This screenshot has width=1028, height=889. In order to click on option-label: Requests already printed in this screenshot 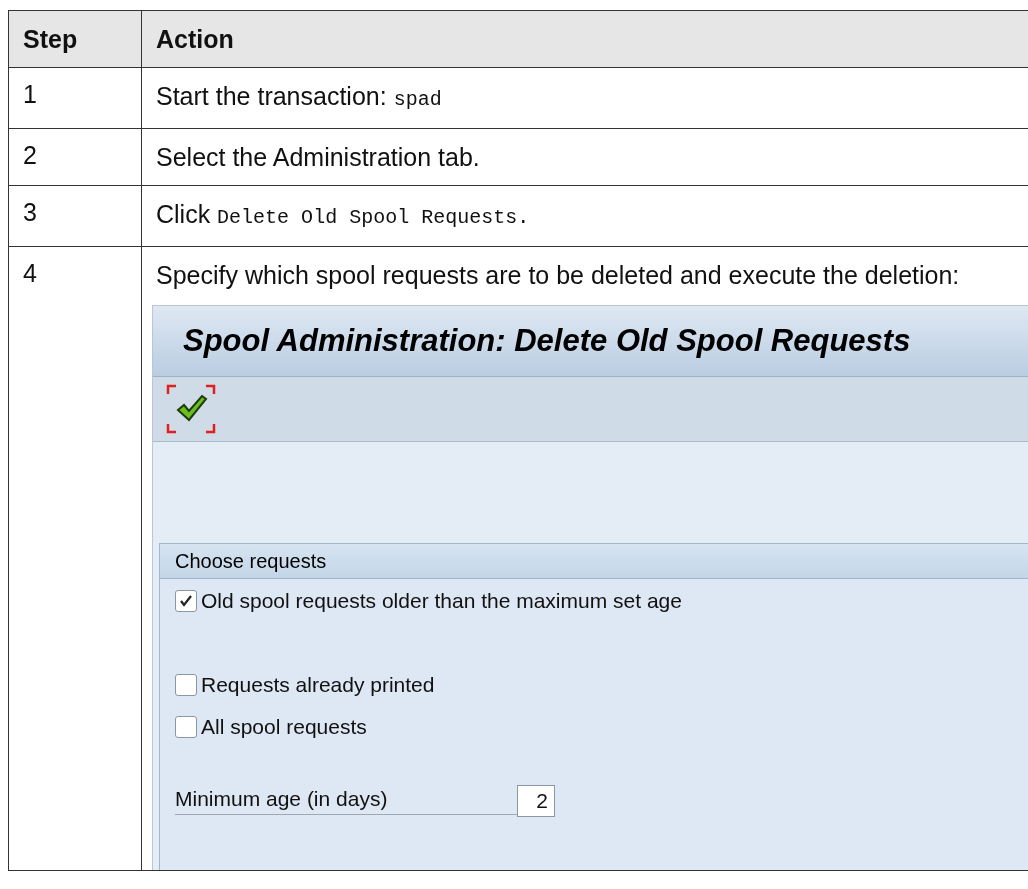, I will do `click(318, 685)`.